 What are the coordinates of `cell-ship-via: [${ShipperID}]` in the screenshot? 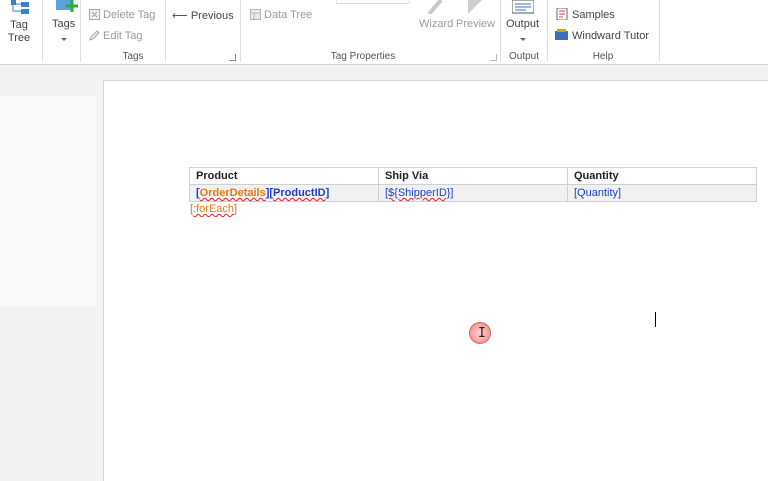 It's located at (473, 193).